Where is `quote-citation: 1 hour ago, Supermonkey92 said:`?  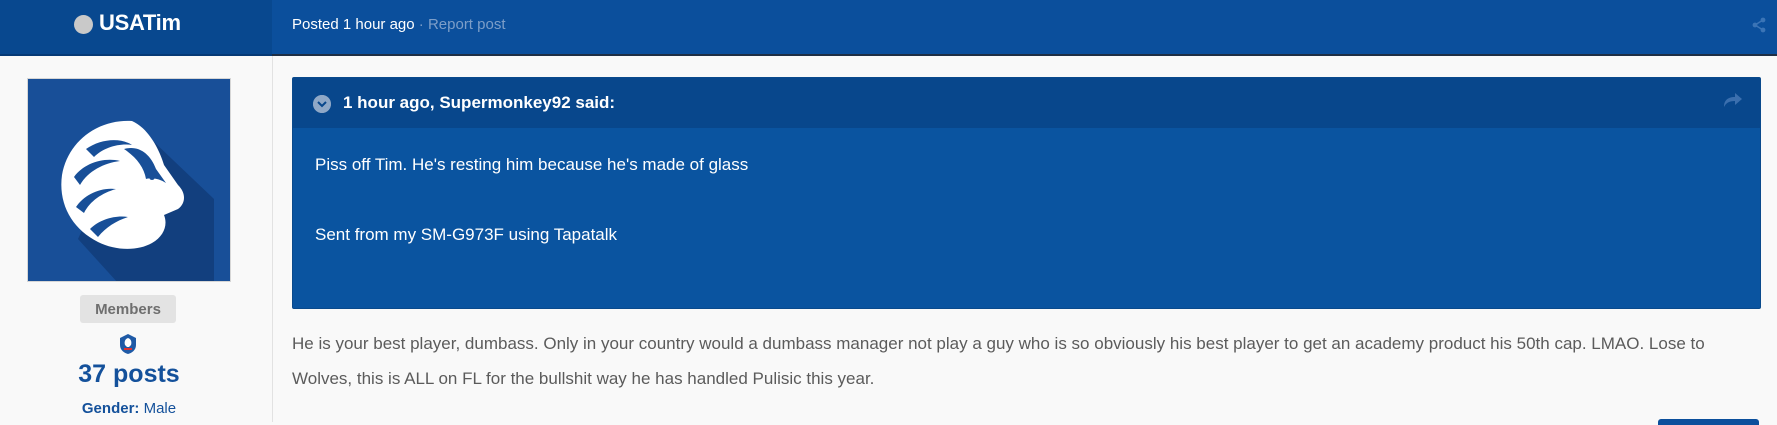
quote-citation: 1 hour ago, Supermonkey92 said: is located at coordinates (479, 102).